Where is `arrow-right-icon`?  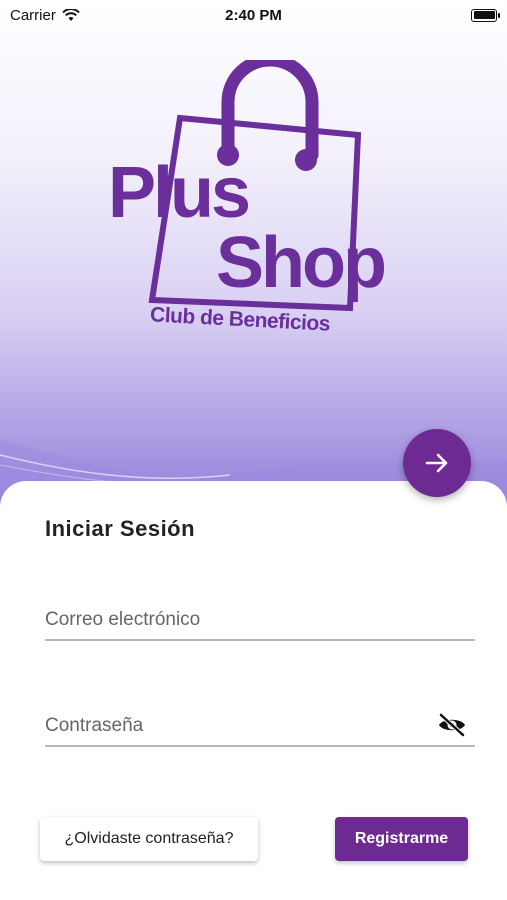
arrow-right-icon is located at coordinates (436, 463).